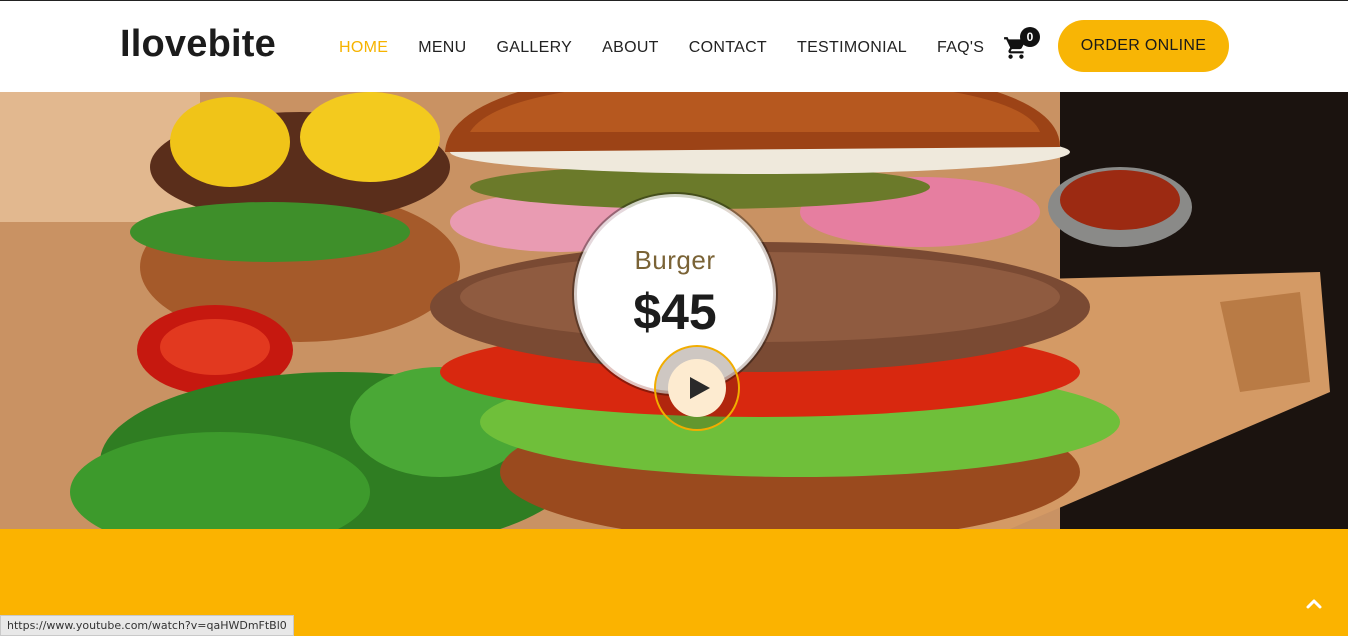  What do you see at coordinates (960, 48) in the screenshot?
I see `nav-faqs: FAQ'S` at bounding box center [960, 48].